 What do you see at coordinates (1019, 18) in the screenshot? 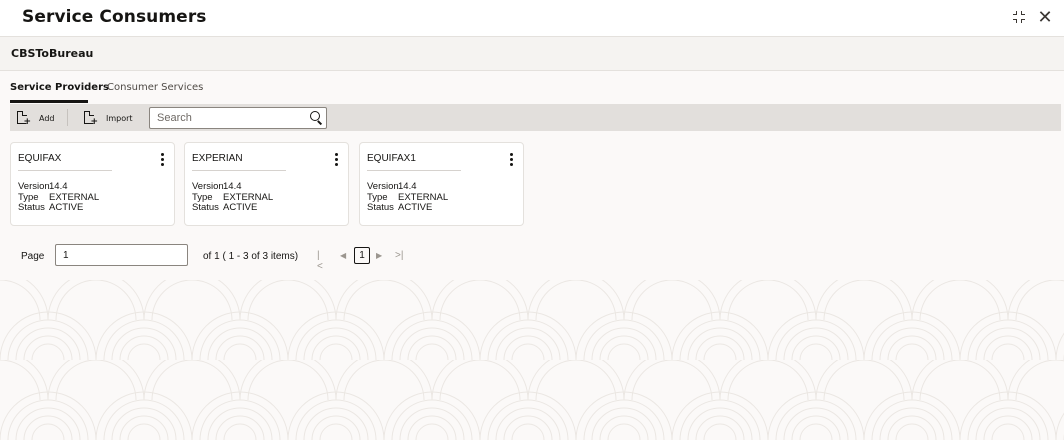
I see `minimize-icon` at bounding box center [1019, 18].